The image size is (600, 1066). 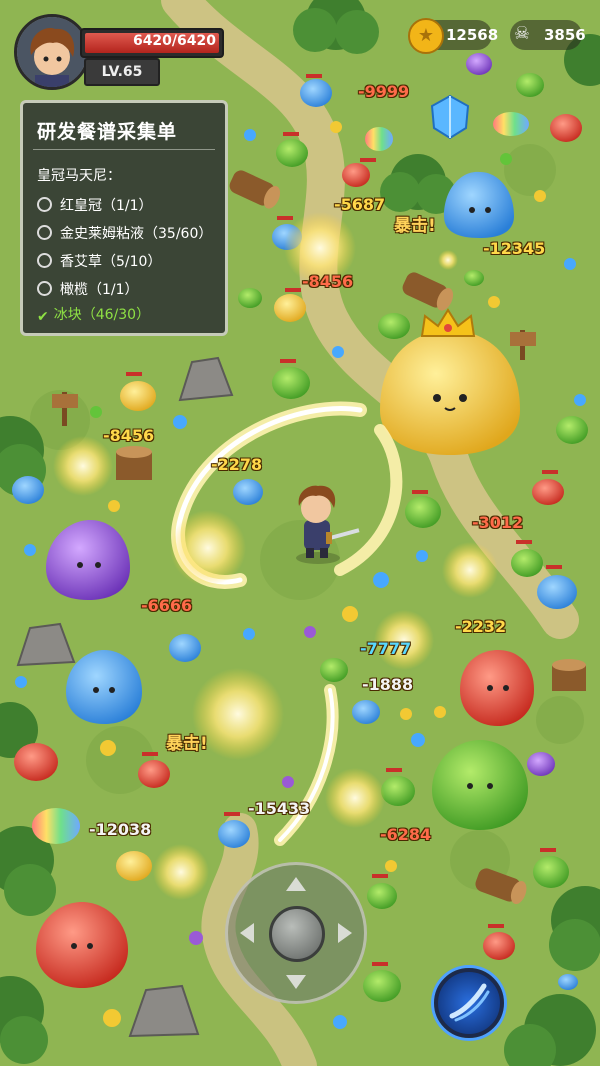 I want to click on damage-number: -6666, so click(x=167, y=605).